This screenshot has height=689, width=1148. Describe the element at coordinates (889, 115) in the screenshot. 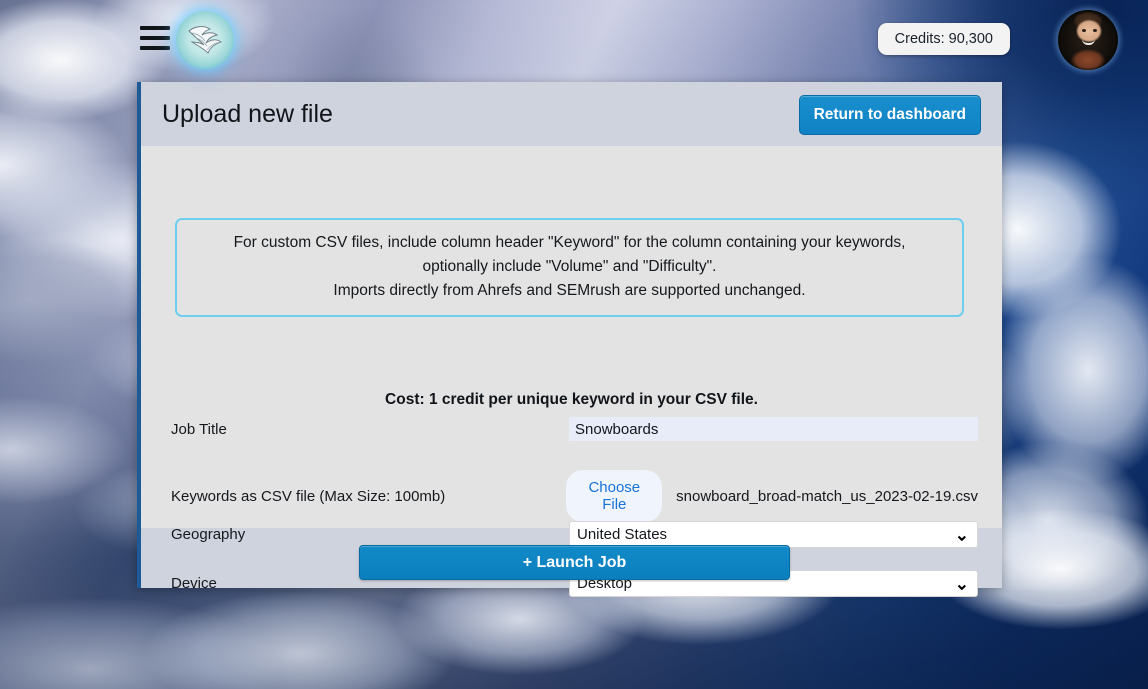

I see `return-to-dashboard-button: Return to dashboard` at that location.